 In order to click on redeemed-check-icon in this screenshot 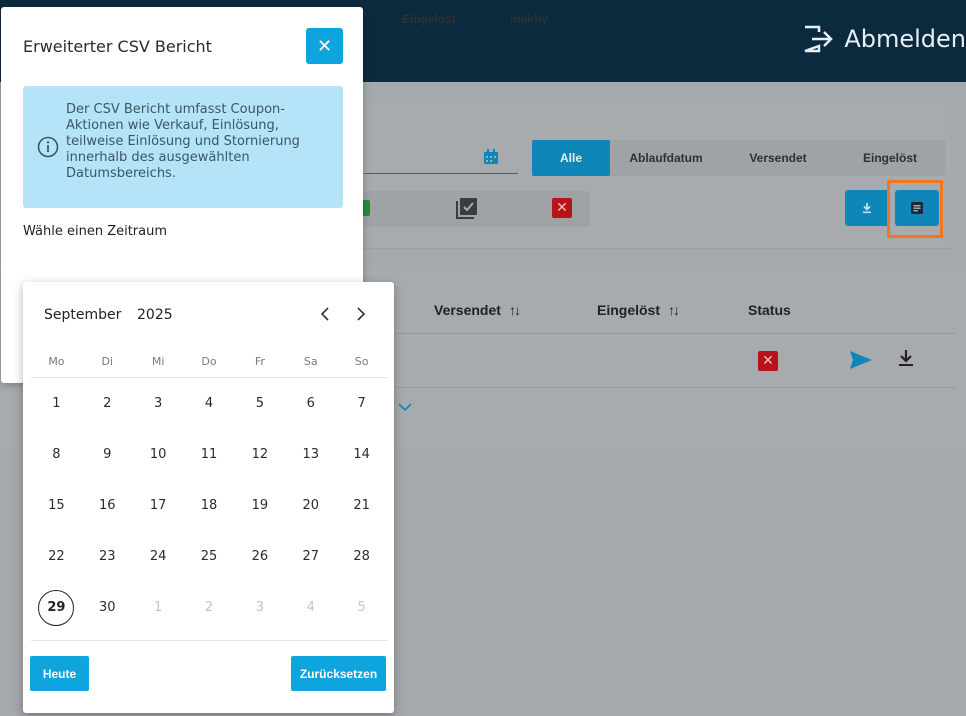, I will do `click(467, 208)`.